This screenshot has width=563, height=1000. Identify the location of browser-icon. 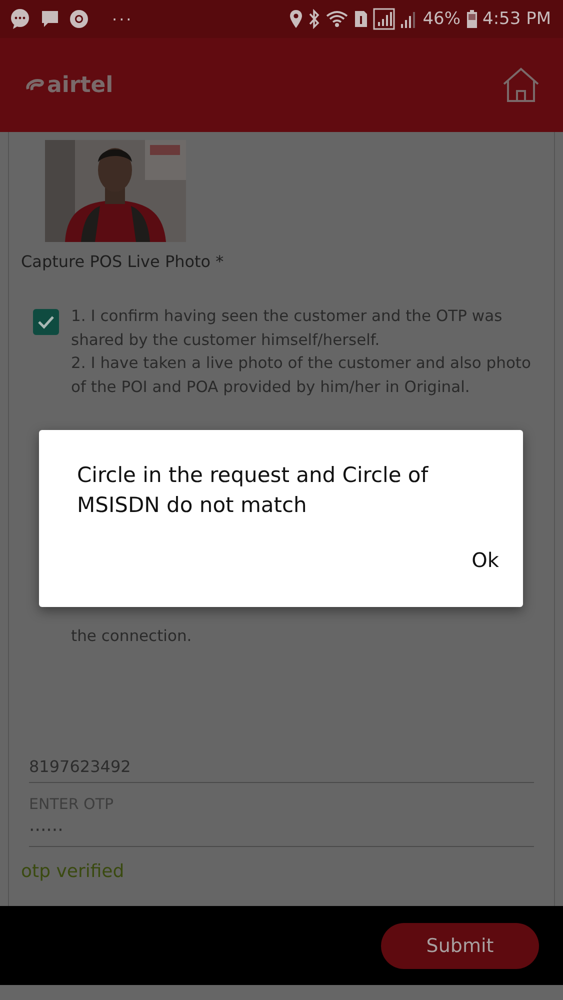
(79, 19).